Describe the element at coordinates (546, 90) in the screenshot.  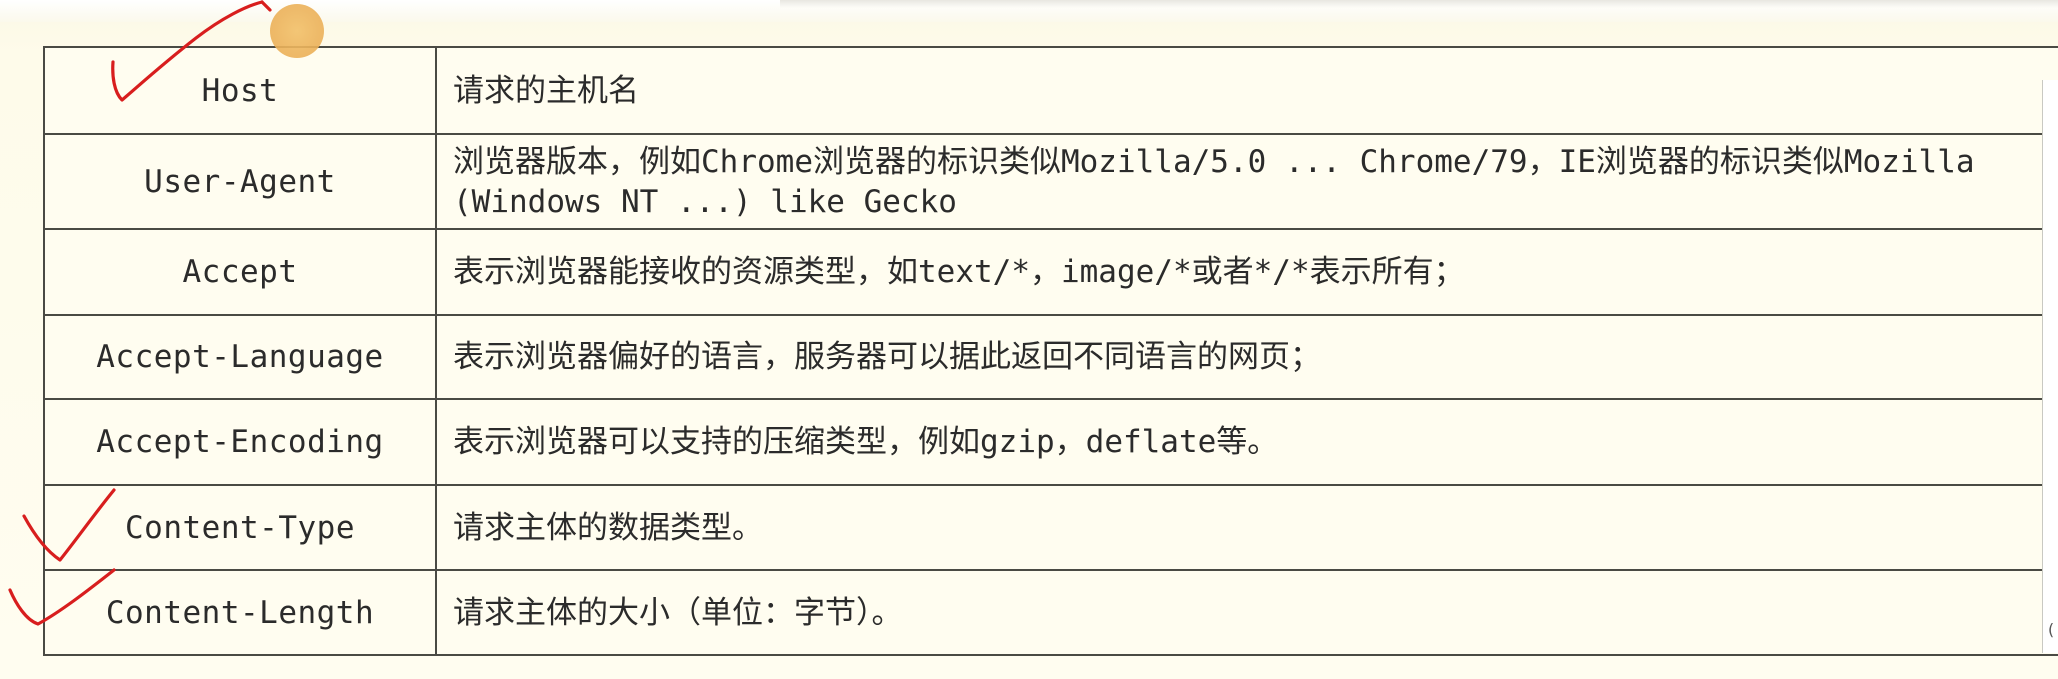
I see `description-line: 请求的主机名` at that location.